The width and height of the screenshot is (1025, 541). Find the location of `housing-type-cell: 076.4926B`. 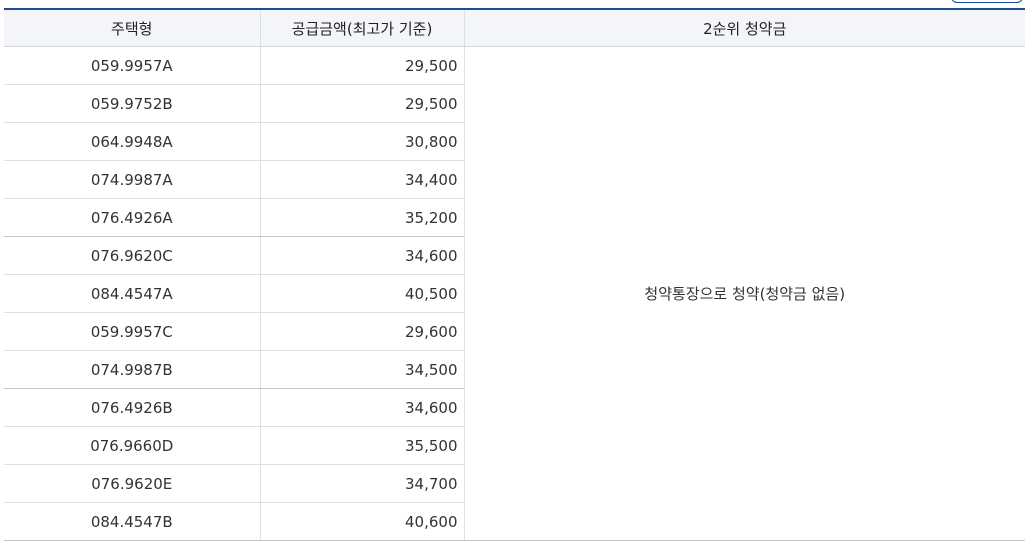

housing-type-cell: 076.4926B is located at coordinates (132, 407).